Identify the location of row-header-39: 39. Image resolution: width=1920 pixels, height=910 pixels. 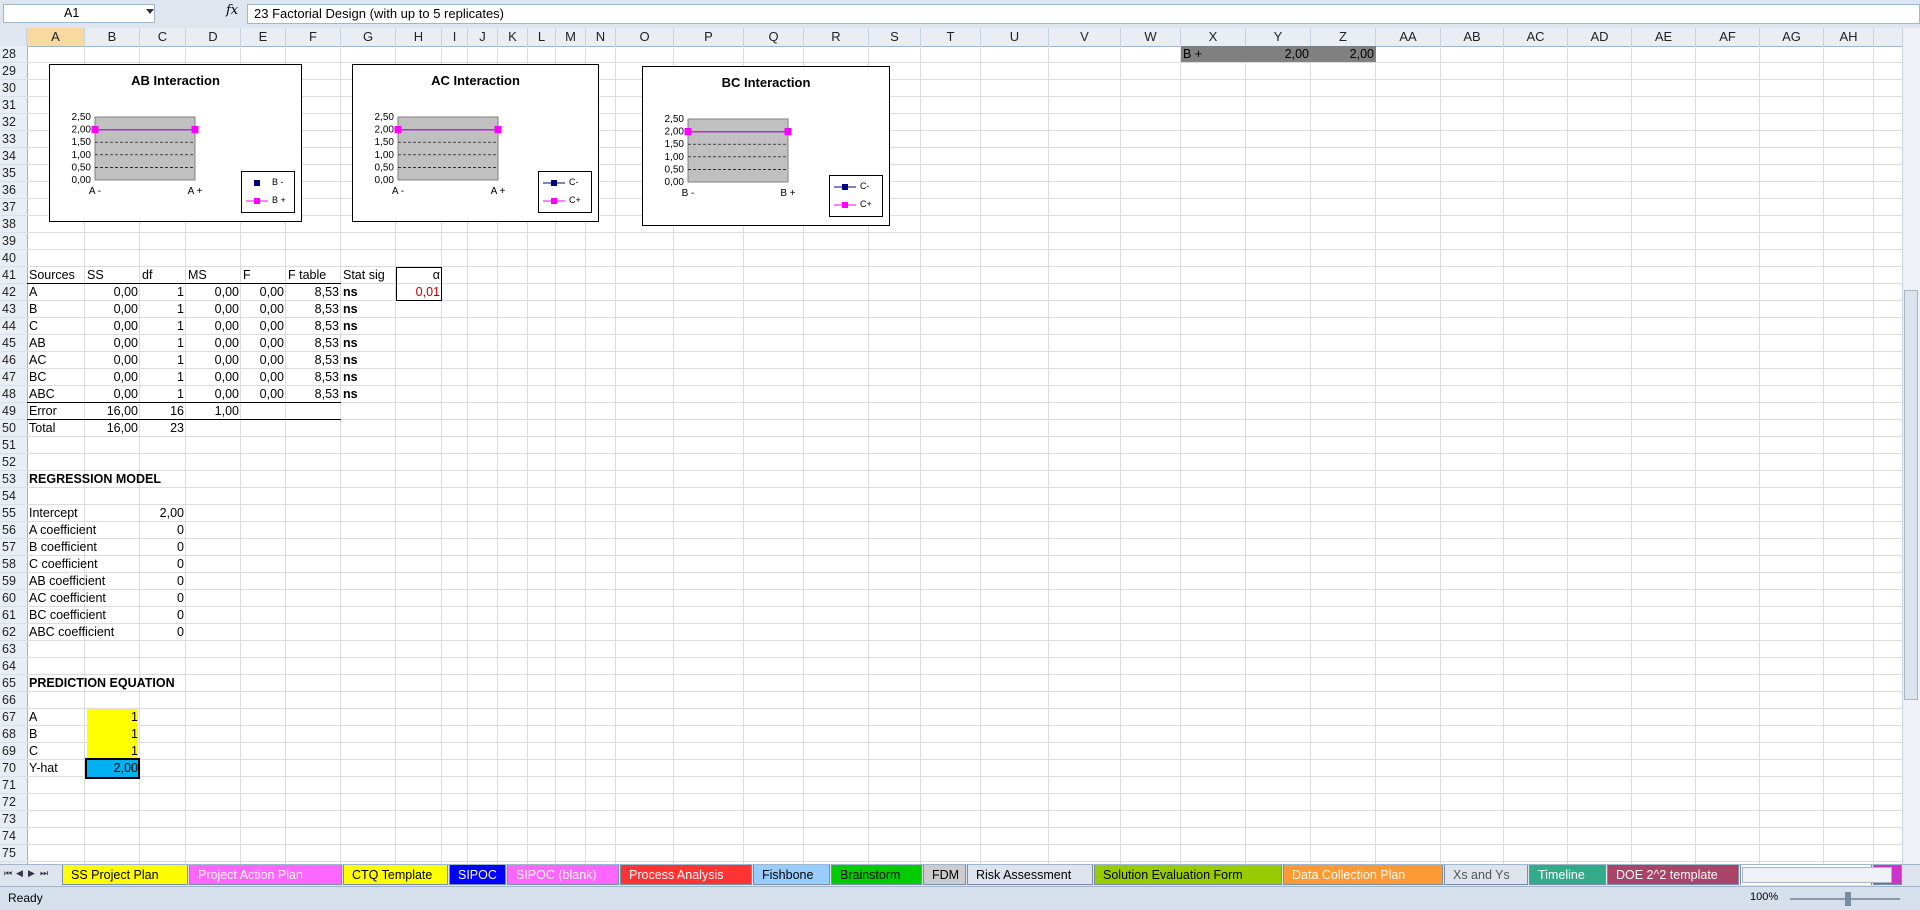
(13, 241).